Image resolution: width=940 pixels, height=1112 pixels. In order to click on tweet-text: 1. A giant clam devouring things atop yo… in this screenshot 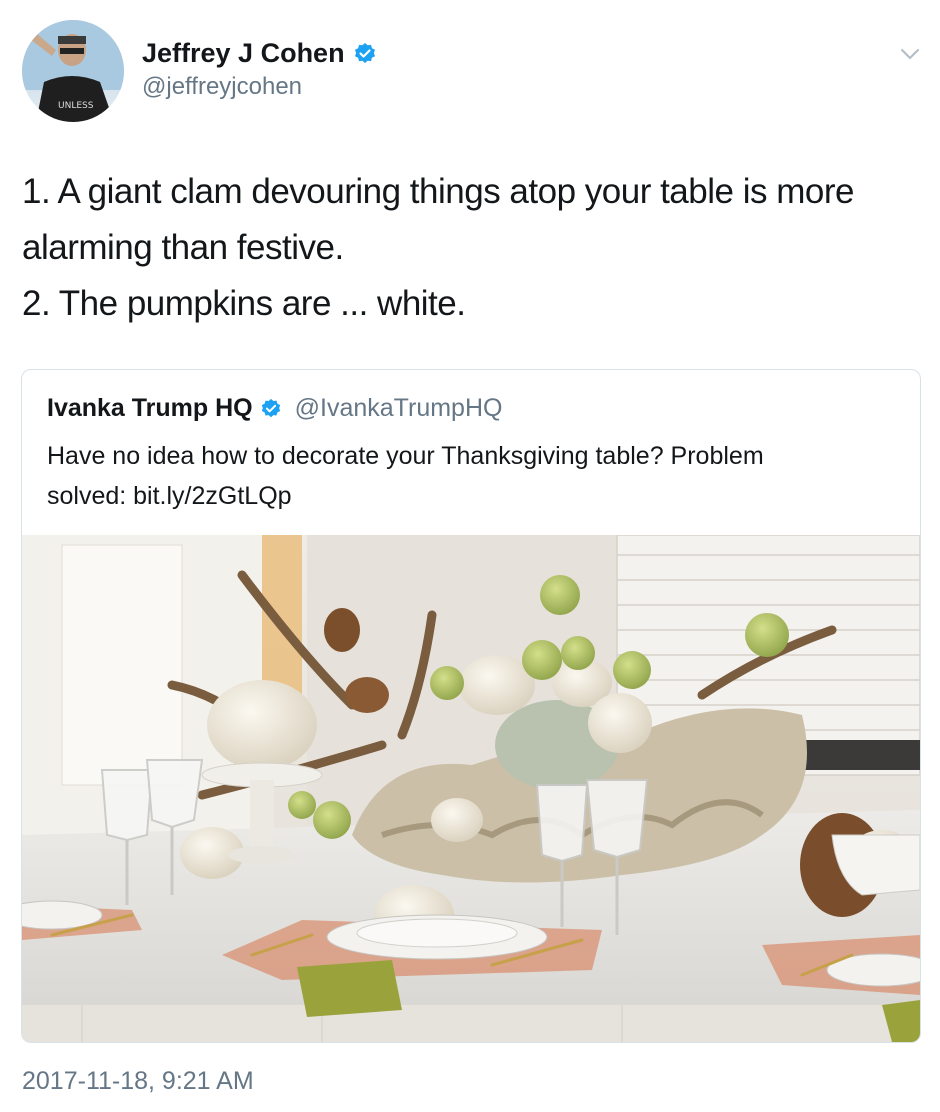, I will do `click(472, 248)`.